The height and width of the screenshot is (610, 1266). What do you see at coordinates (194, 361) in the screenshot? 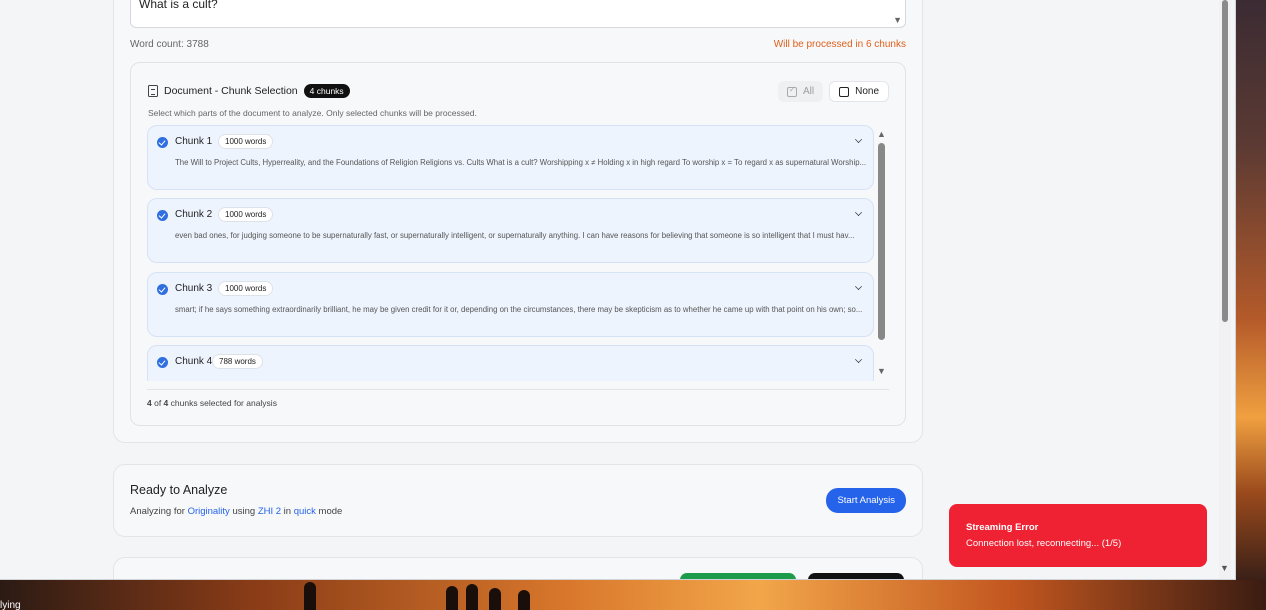
I see `chunk-title: Chunk 4` at bounding box center [194, 361].